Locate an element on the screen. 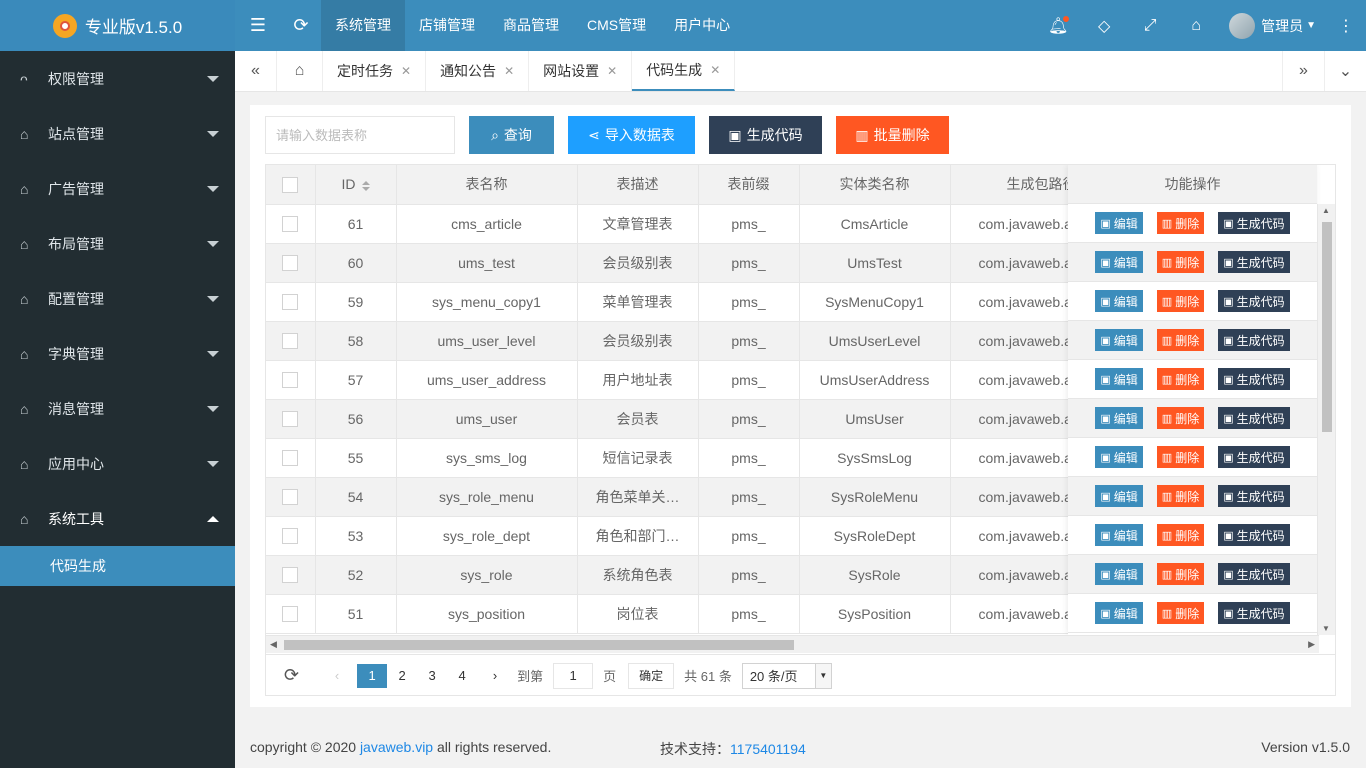 The height and width of the screenshot is (768, 1366). site-link: javaweb.vip is located at coordinates (396, 747).